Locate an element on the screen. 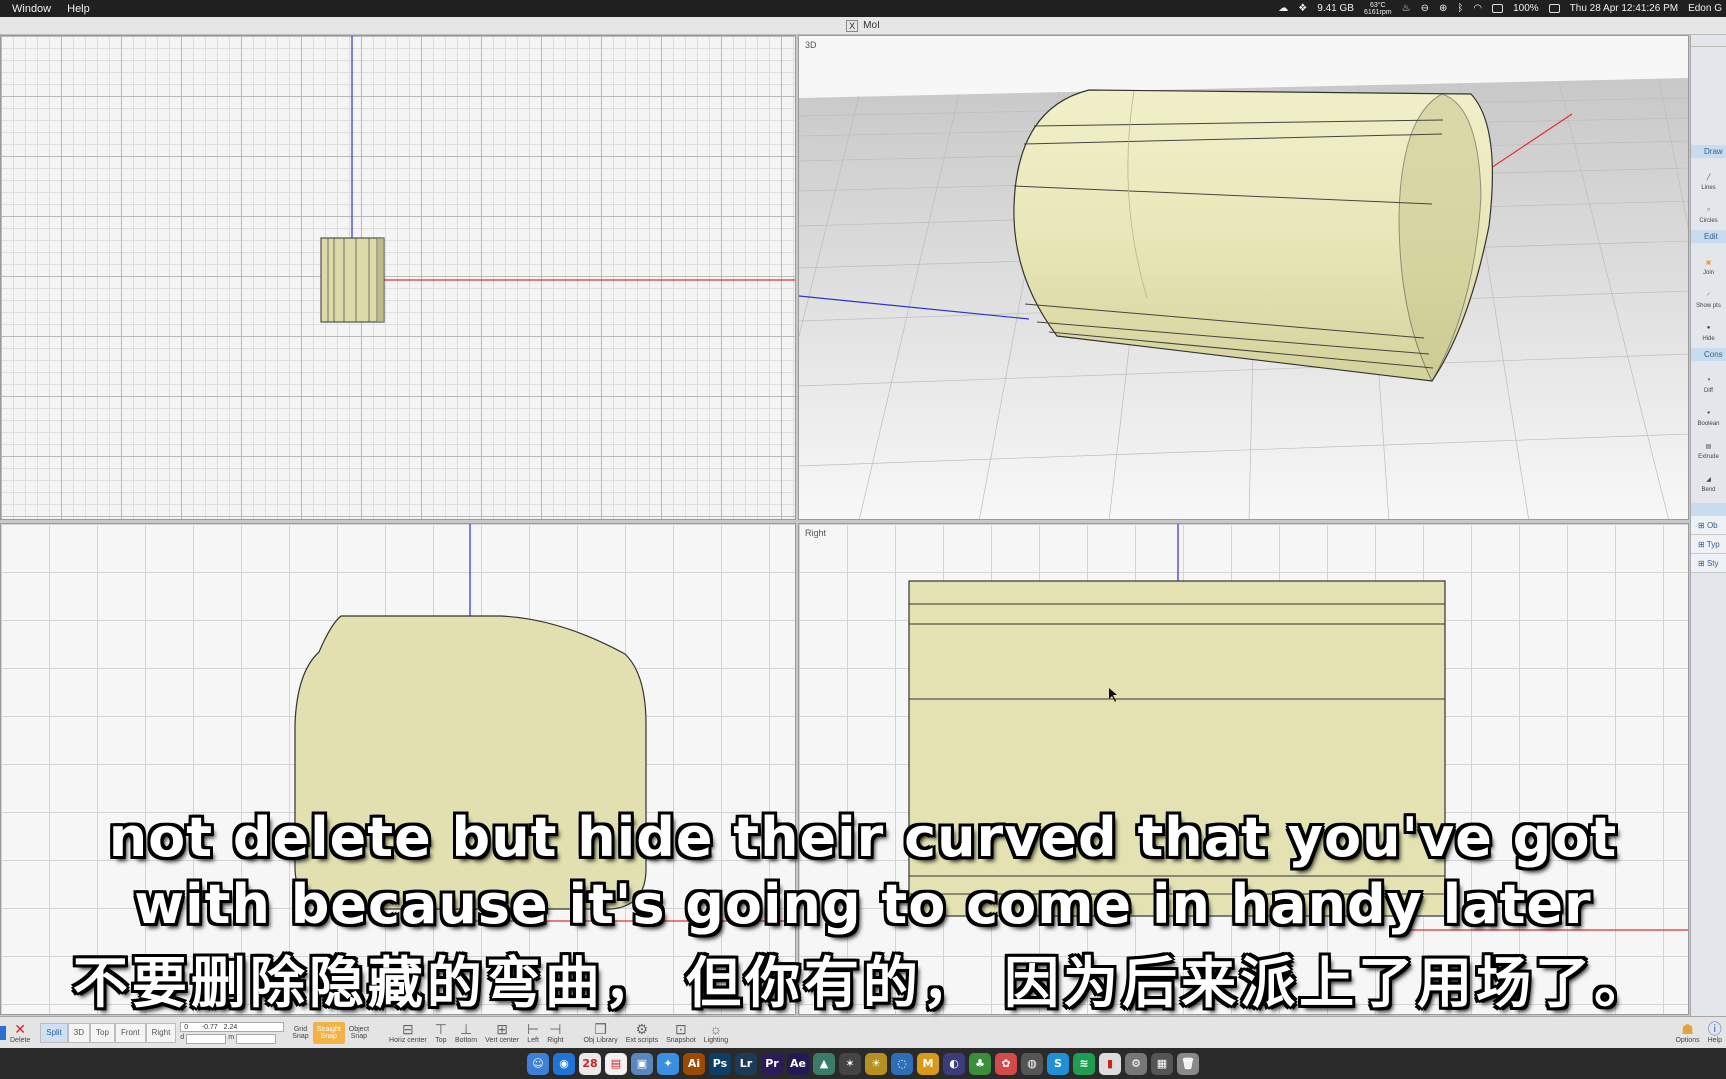 The width and height of the screenshot is (1726, 1079). extrude-label: Extrude is located at coordinates (1708, 457).